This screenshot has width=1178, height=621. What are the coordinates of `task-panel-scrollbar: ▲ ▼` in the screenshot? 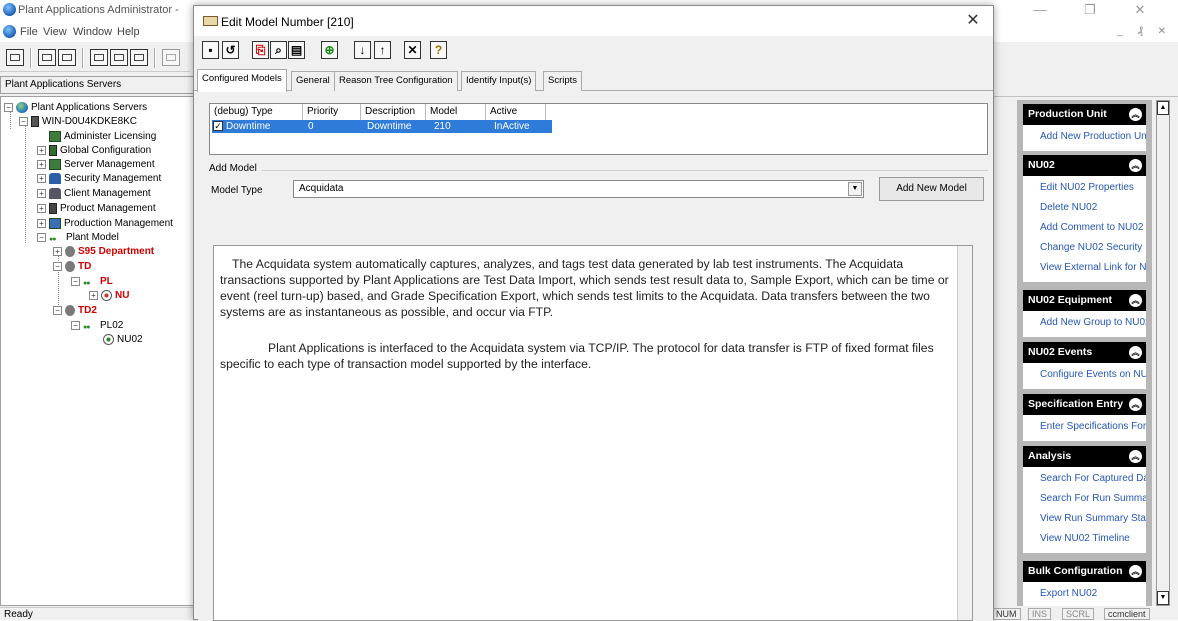 It's located at (1163, 353).